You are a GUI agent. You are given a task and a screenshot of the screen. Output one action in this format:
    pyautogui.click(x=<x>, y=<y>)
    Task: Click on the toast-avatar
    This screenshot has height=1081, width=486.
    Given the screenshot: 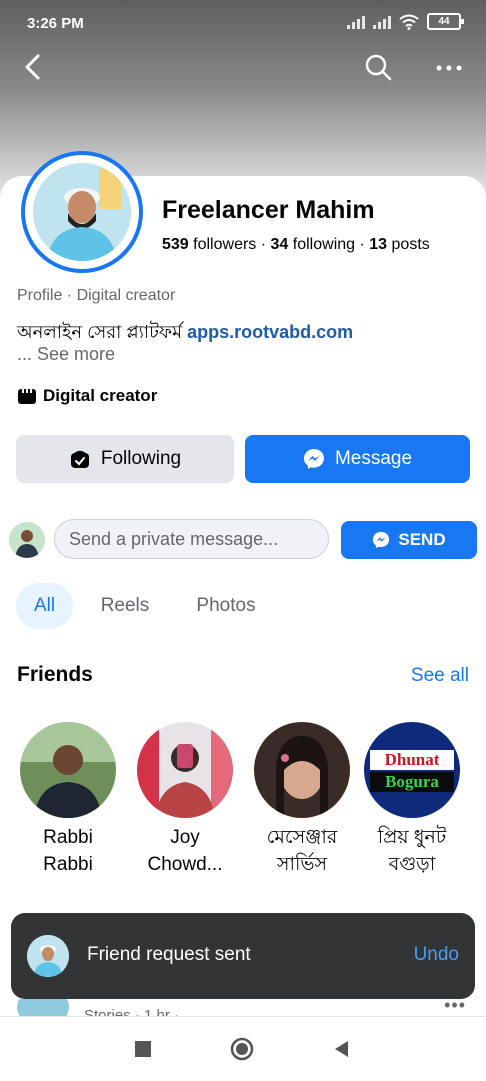 What is the action you would take?
    pyautogui.click(x=48, y=956)
    